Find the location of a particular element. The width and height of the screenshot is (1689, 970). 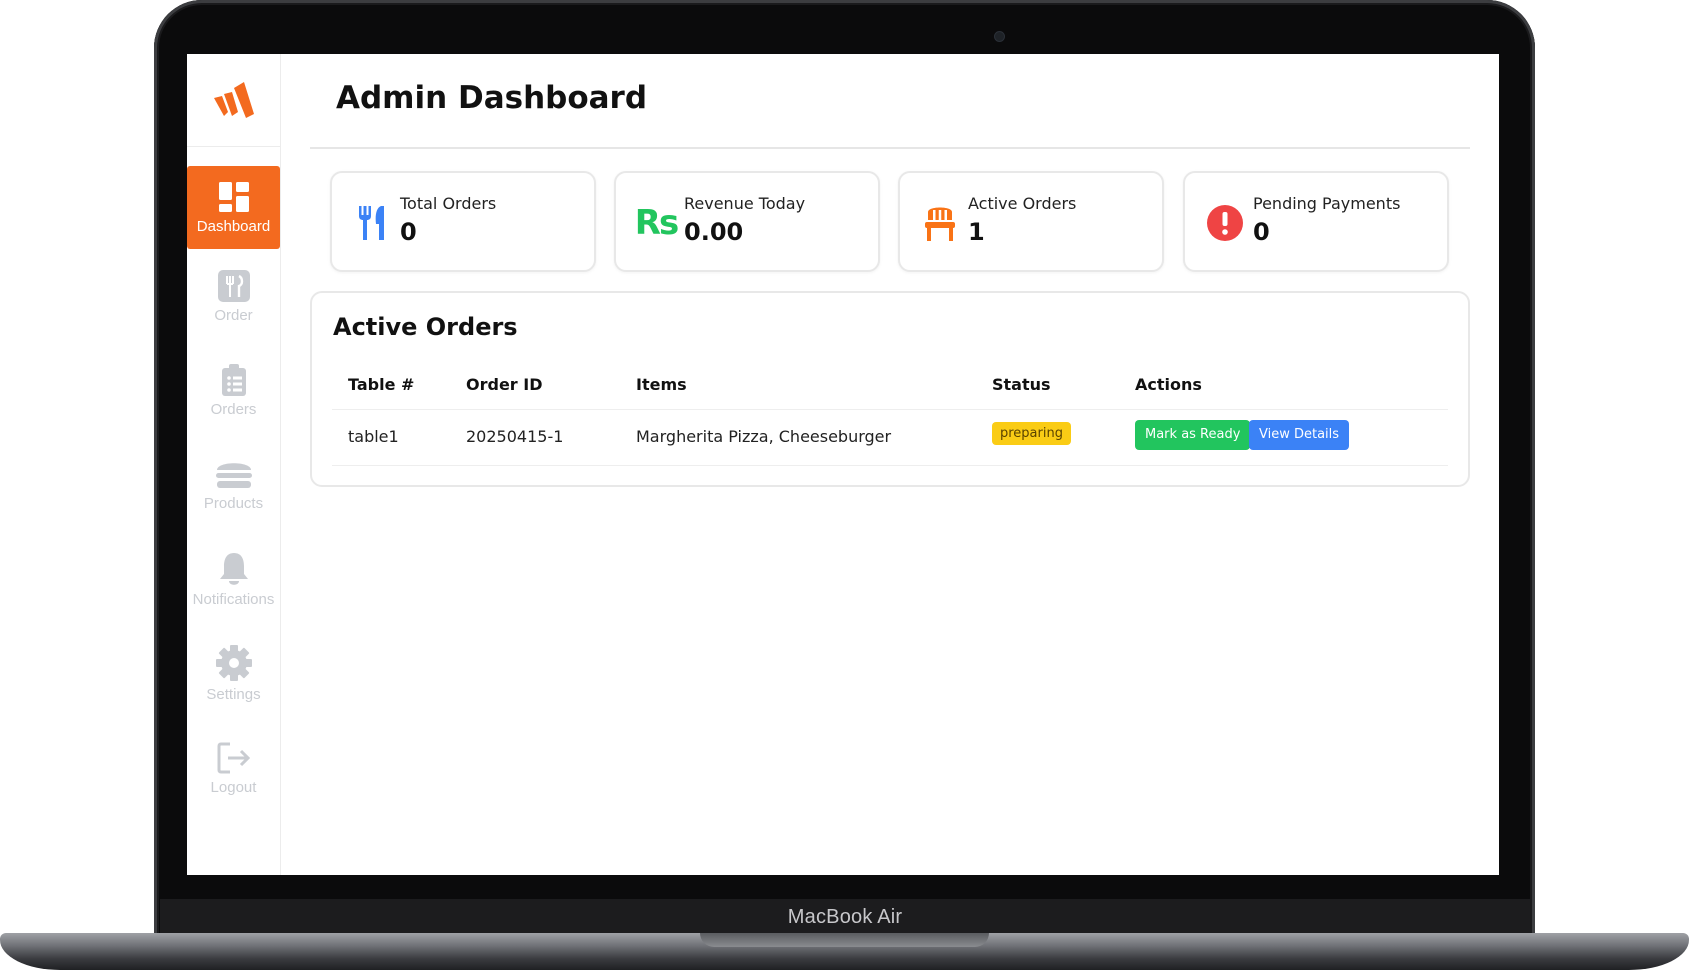

laptop-notch is located at coordinates (844, 940).